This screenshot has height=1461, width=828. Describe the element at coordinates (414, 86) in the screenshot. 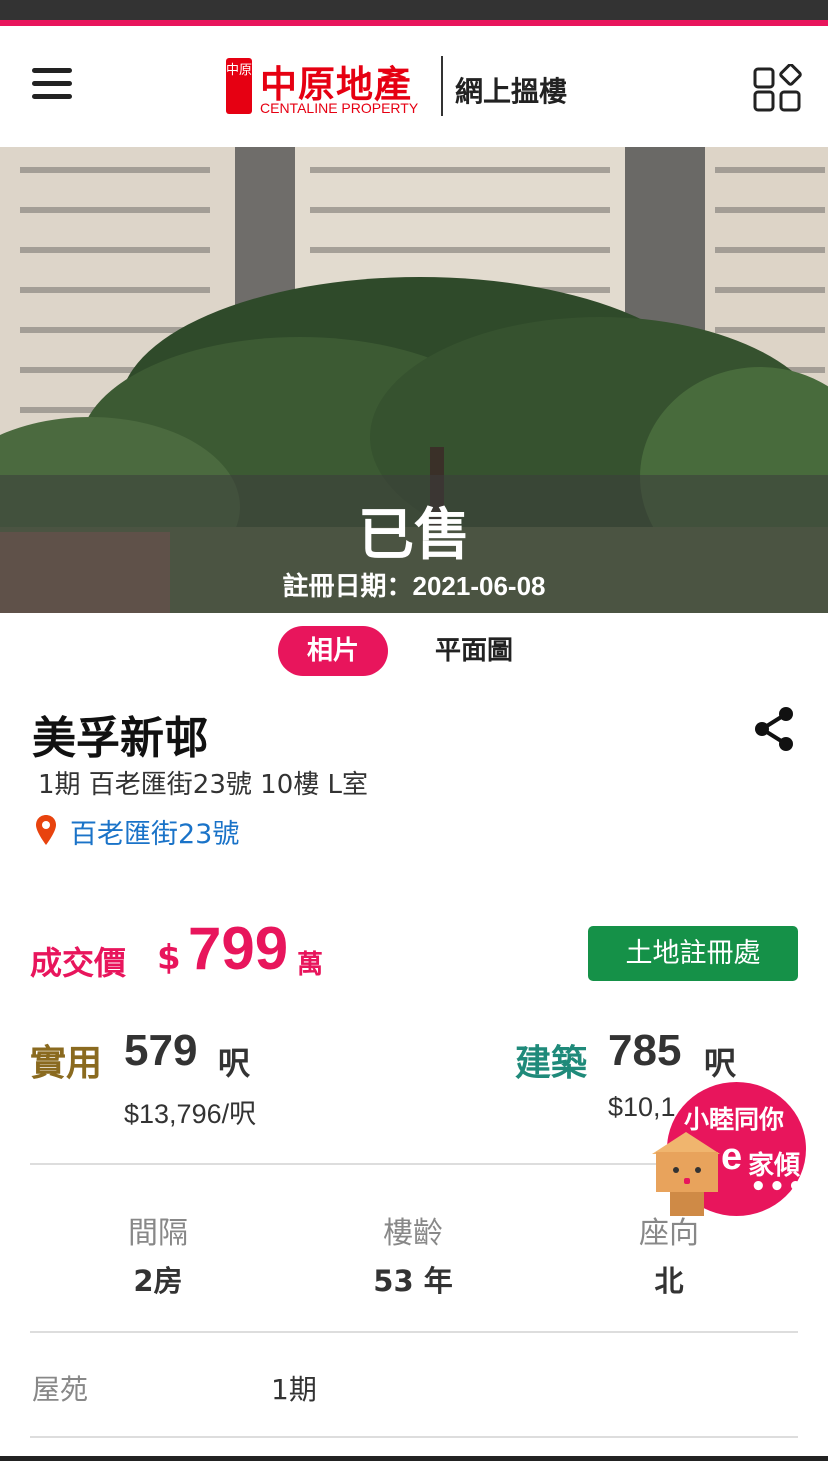

I see `app-header: 中原 中原地產 CENTALINE PROPERTY 網上搵樓` at that location.